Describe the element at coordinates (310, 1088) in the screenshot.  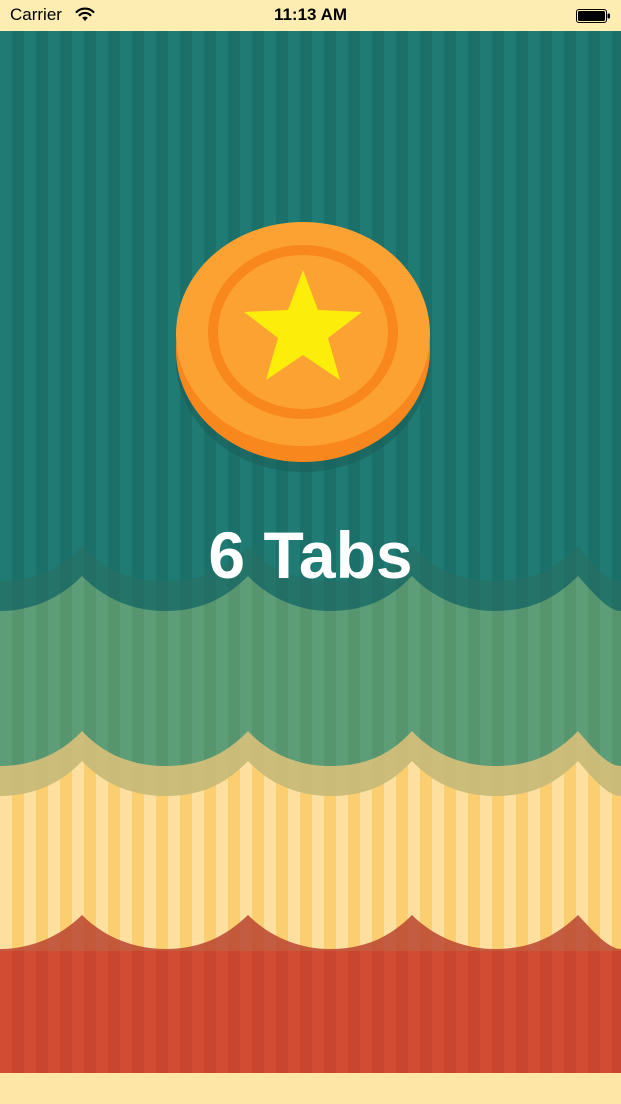
I see `bottom-strip` at that location.